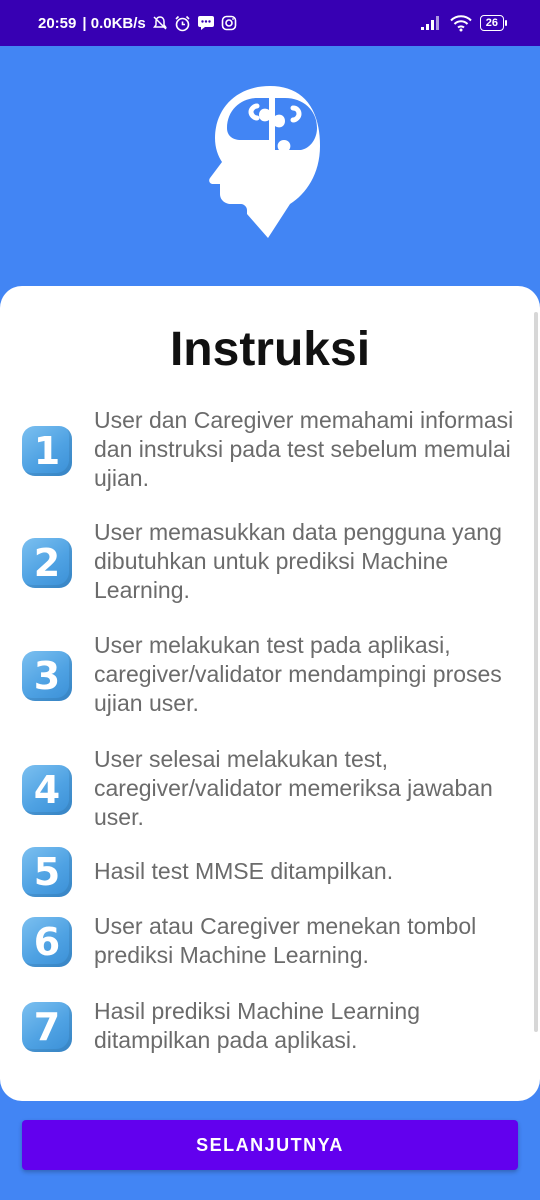 The image size is (540, 1200). I want to click on signal-icon, so click(429, 23).